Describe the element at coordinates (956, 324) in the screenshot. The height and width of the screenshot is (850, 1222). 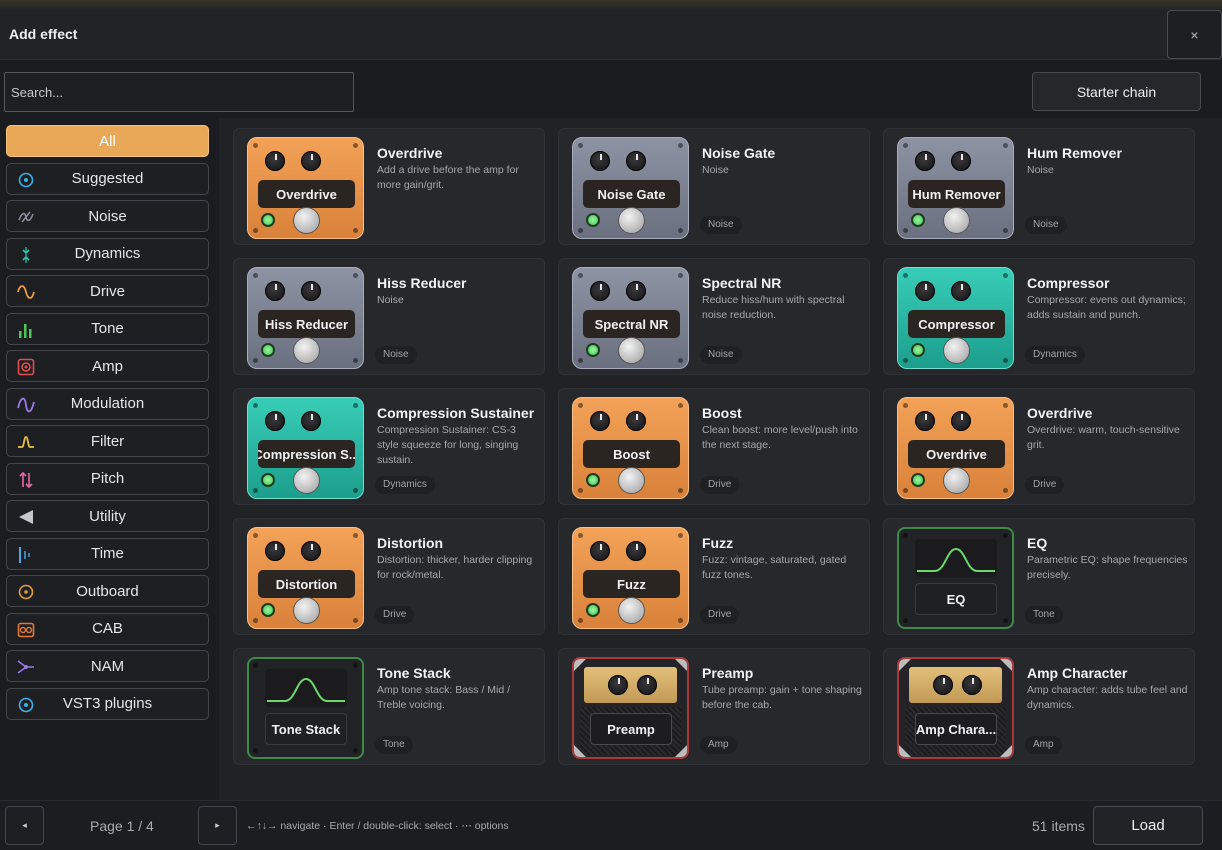
I see `pedal-label: Compressor` at that location.